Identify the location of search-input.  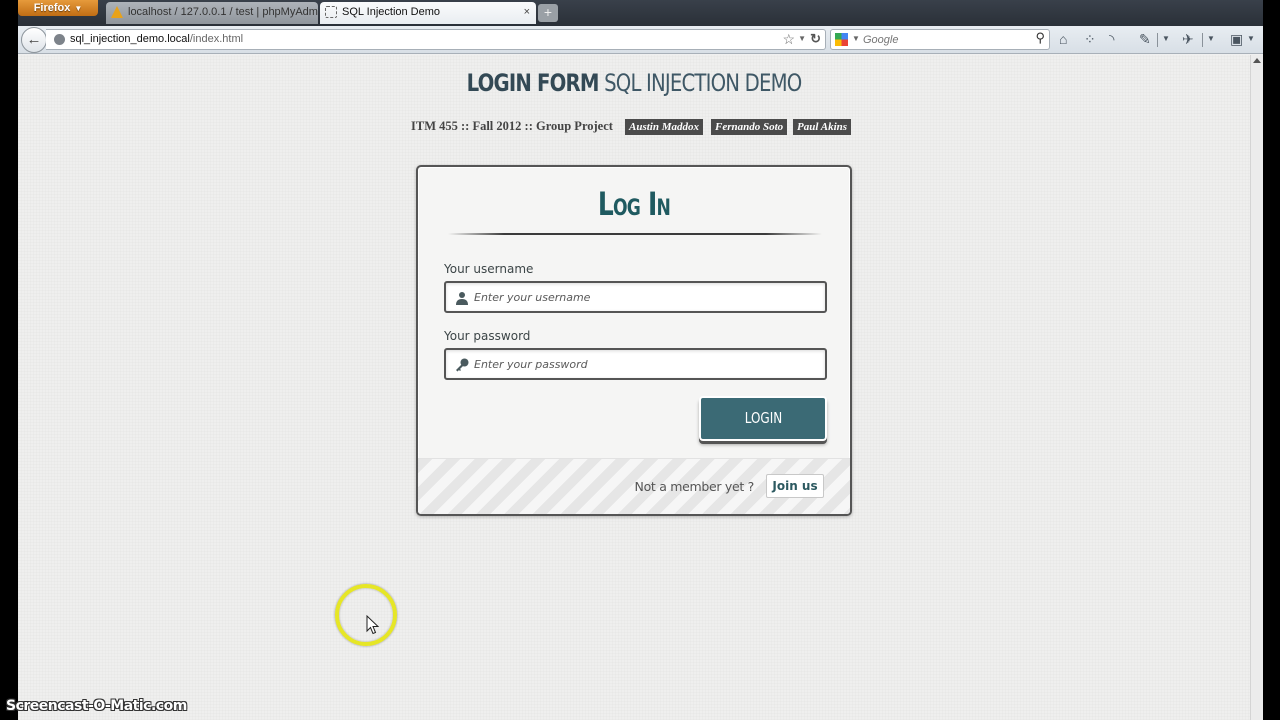
(943, 39).